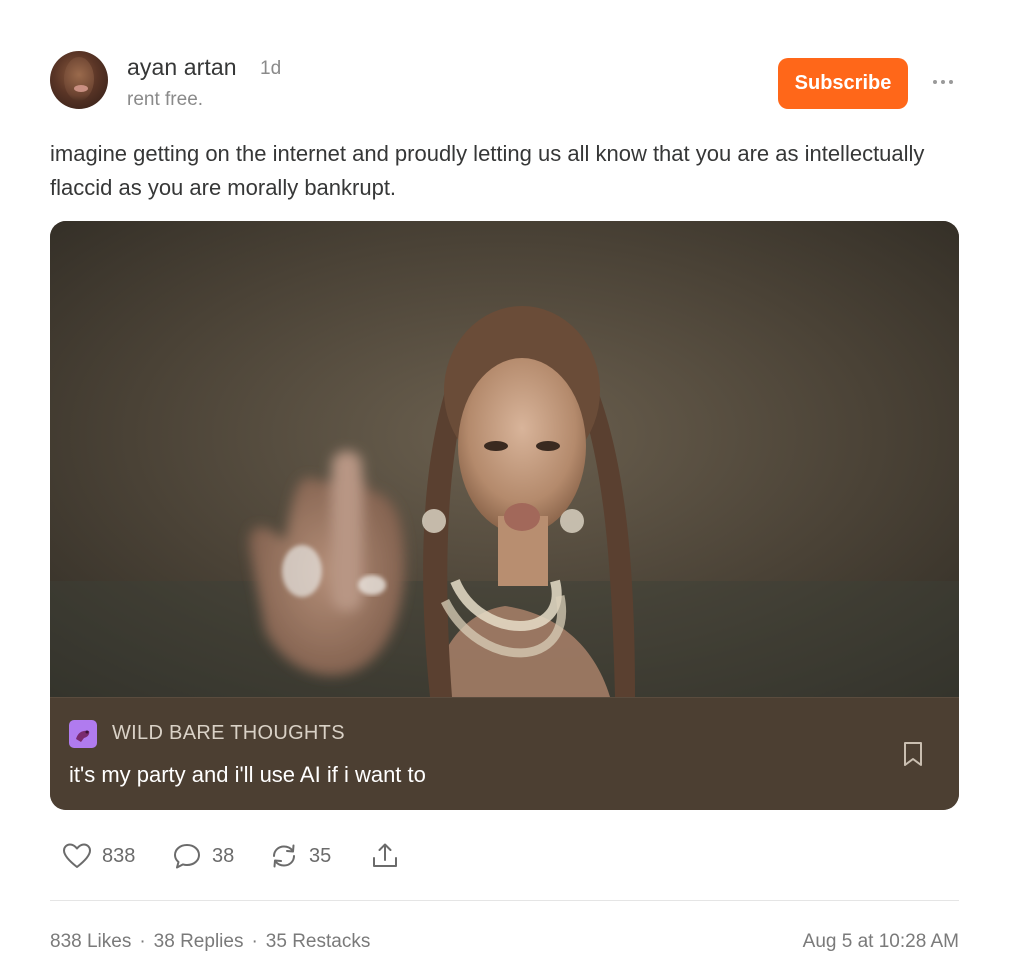 The image size is (1014, 980). I want to click on comment-icon, so click(187, 856).